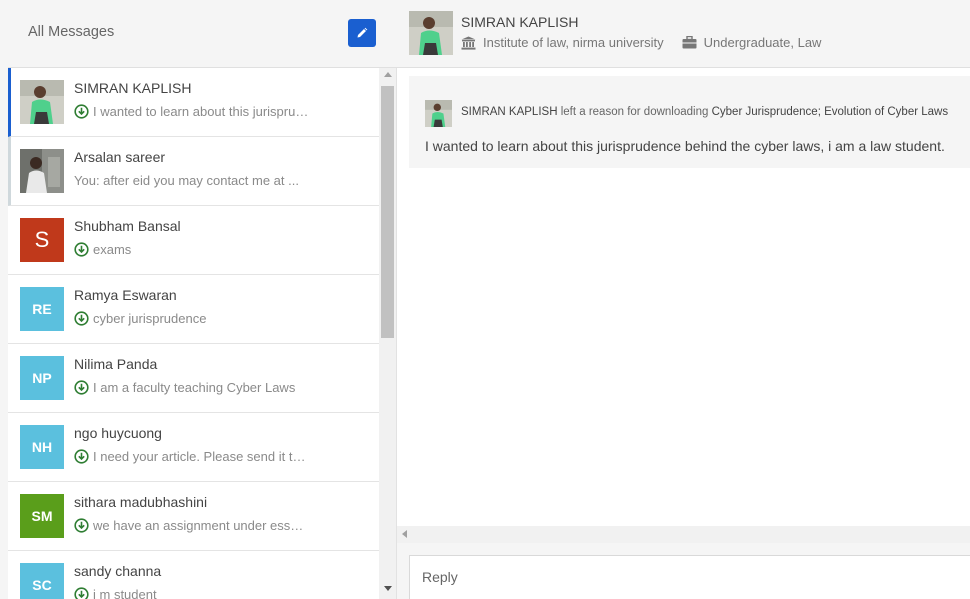 The height and width of the screenshot is (599, 970). What do you see at coordinates (42, 585) in the screenshot?
I see `avatar-initials: SC` at bounding box center [42, 585].